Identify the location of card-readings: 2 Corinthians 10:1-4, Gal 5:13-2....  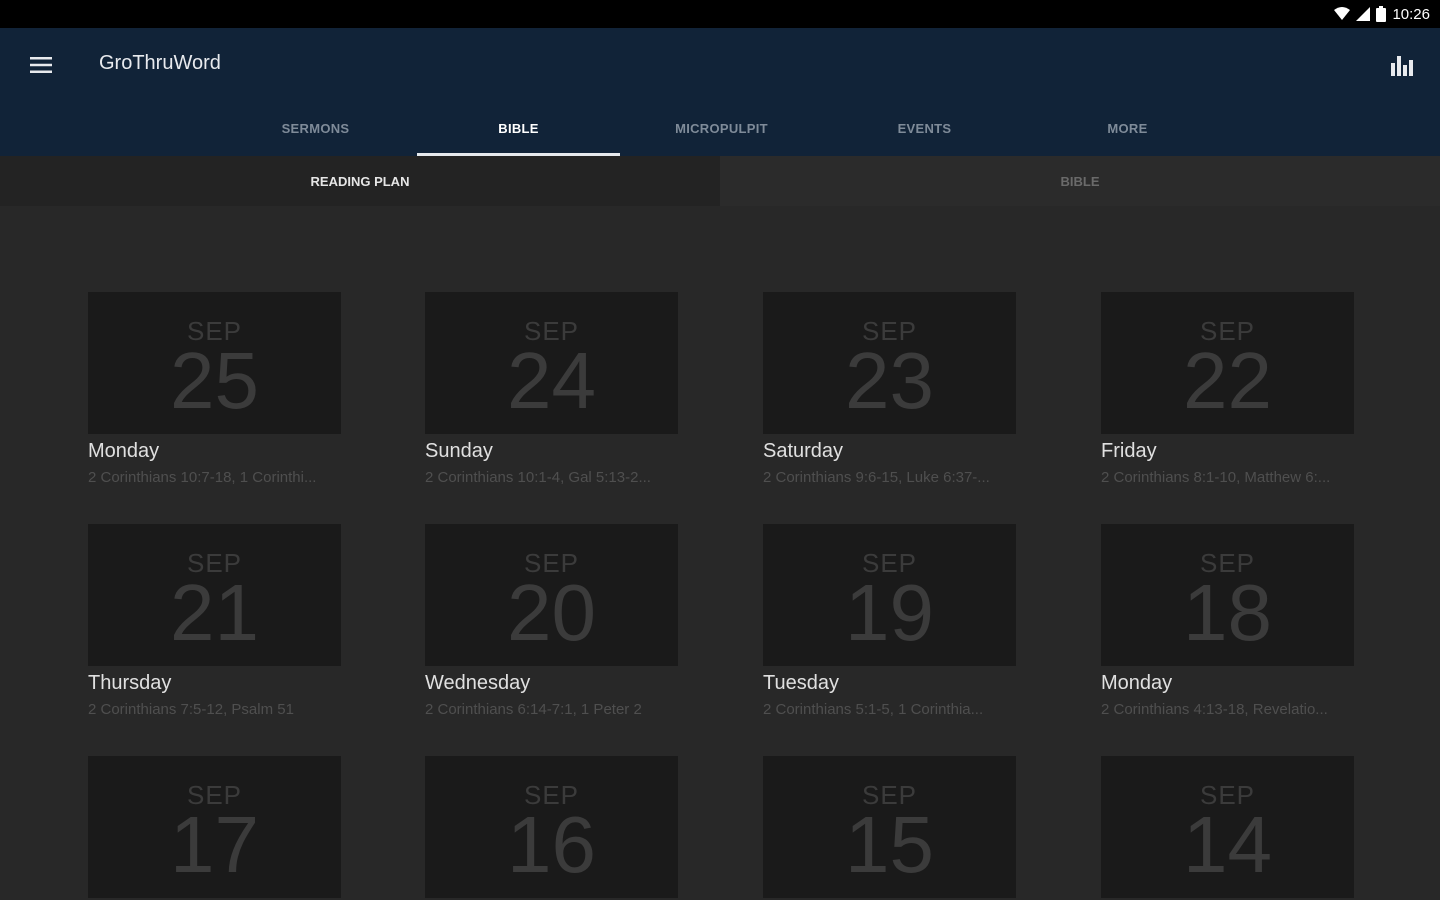
(538, 477).